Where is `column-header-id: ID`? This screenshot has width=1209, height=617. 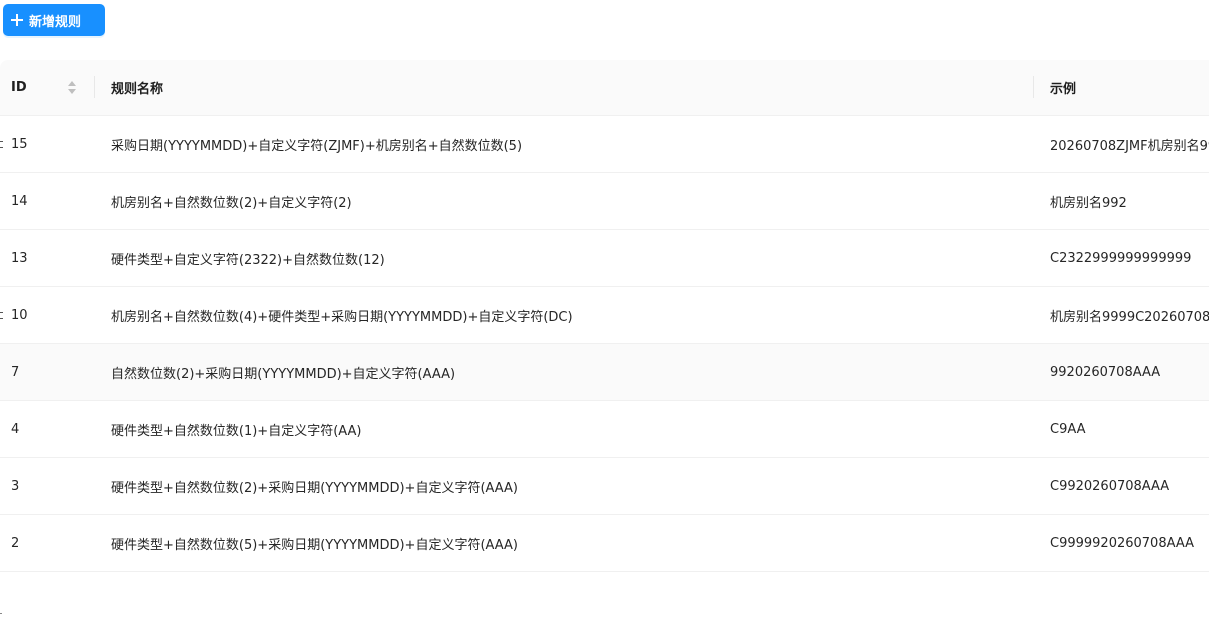
column-header-id: ID is located at coordinates (19, 87).